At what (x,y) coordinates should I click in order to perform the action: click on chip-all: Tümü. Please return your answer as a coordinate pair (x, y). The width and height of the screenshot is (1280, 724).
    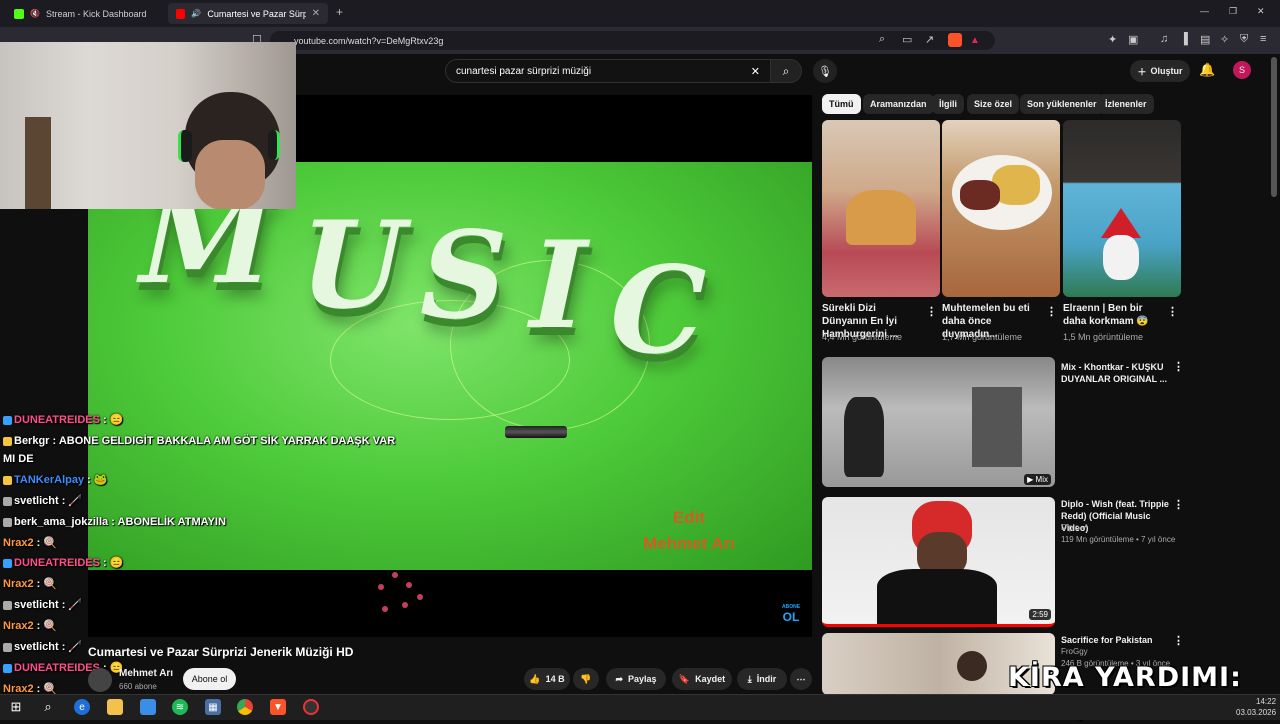
    Looking at the image, I should click on (841, 104).